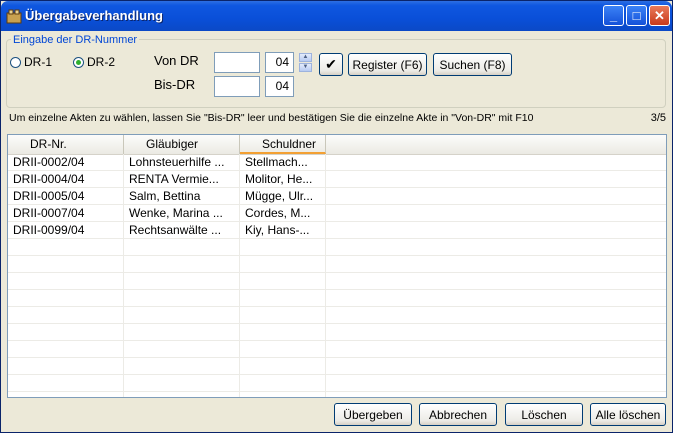  What do you see at coordinates (176, 60) in the screenshot?
I see `von-dr-label: Von DR` at bounding box center [176, 60].